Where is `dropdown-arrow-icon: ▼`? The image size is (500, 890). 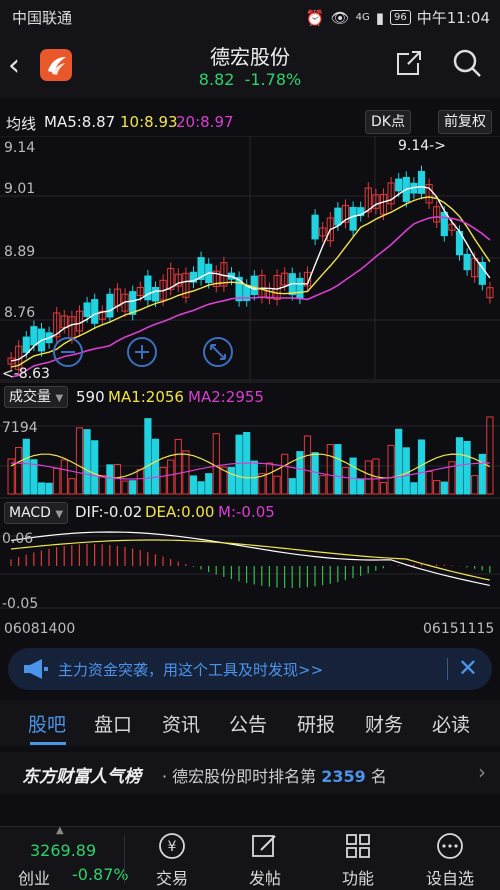
dropdown-arrow-icon: ▼ is located at coordinates (59, 398).